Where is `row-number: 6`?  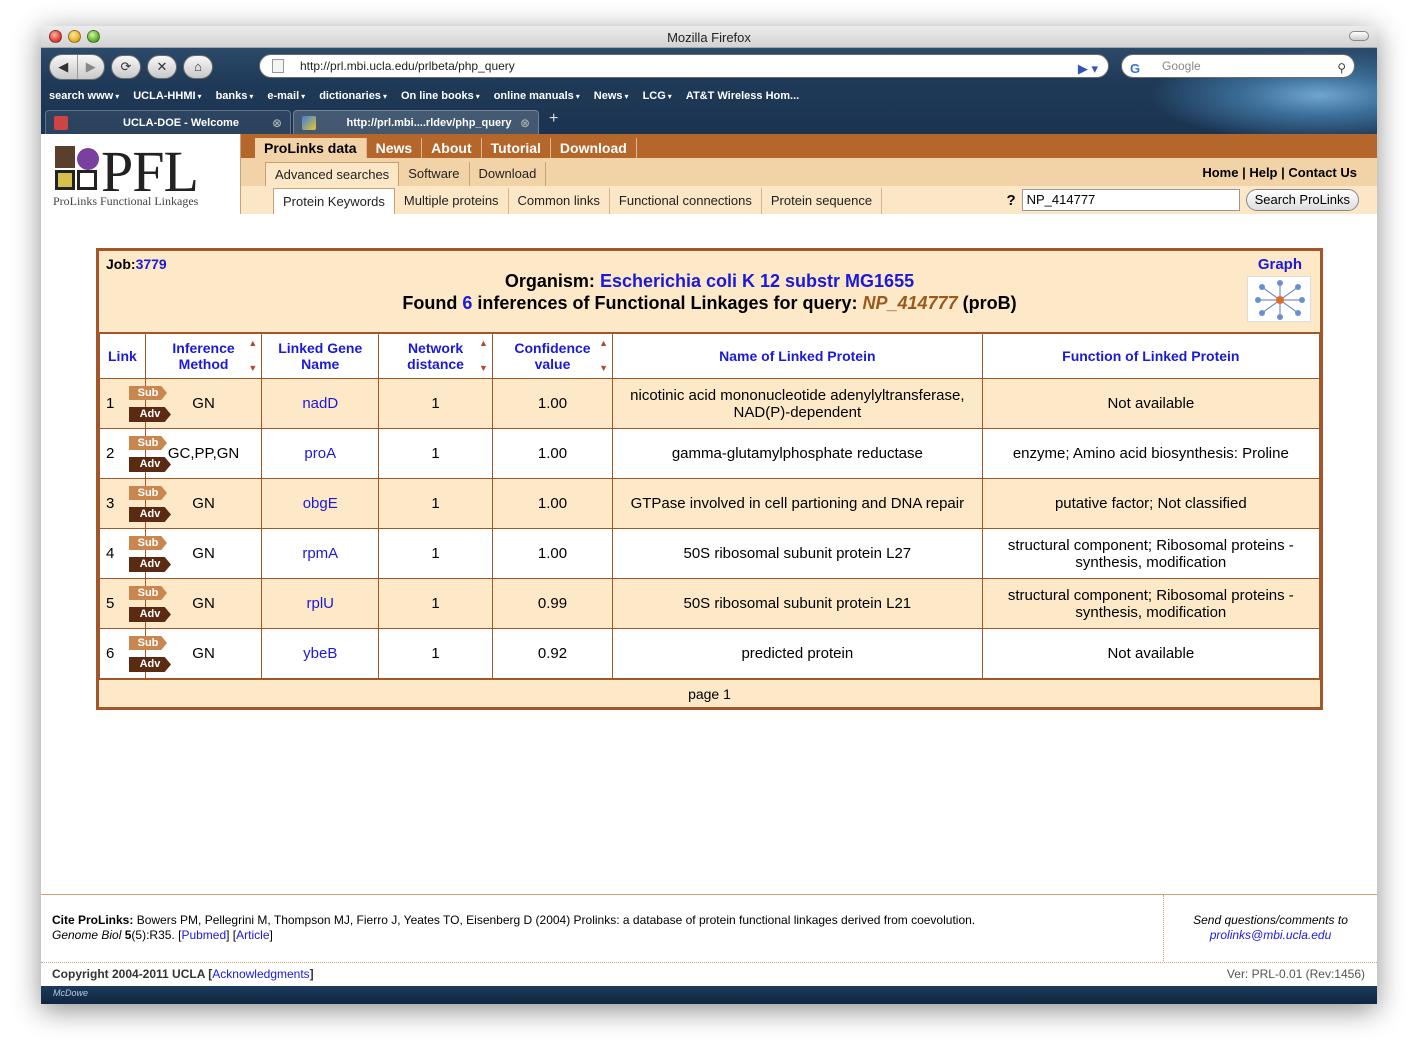 row-number: 6 is located at coordinates (110, 653).